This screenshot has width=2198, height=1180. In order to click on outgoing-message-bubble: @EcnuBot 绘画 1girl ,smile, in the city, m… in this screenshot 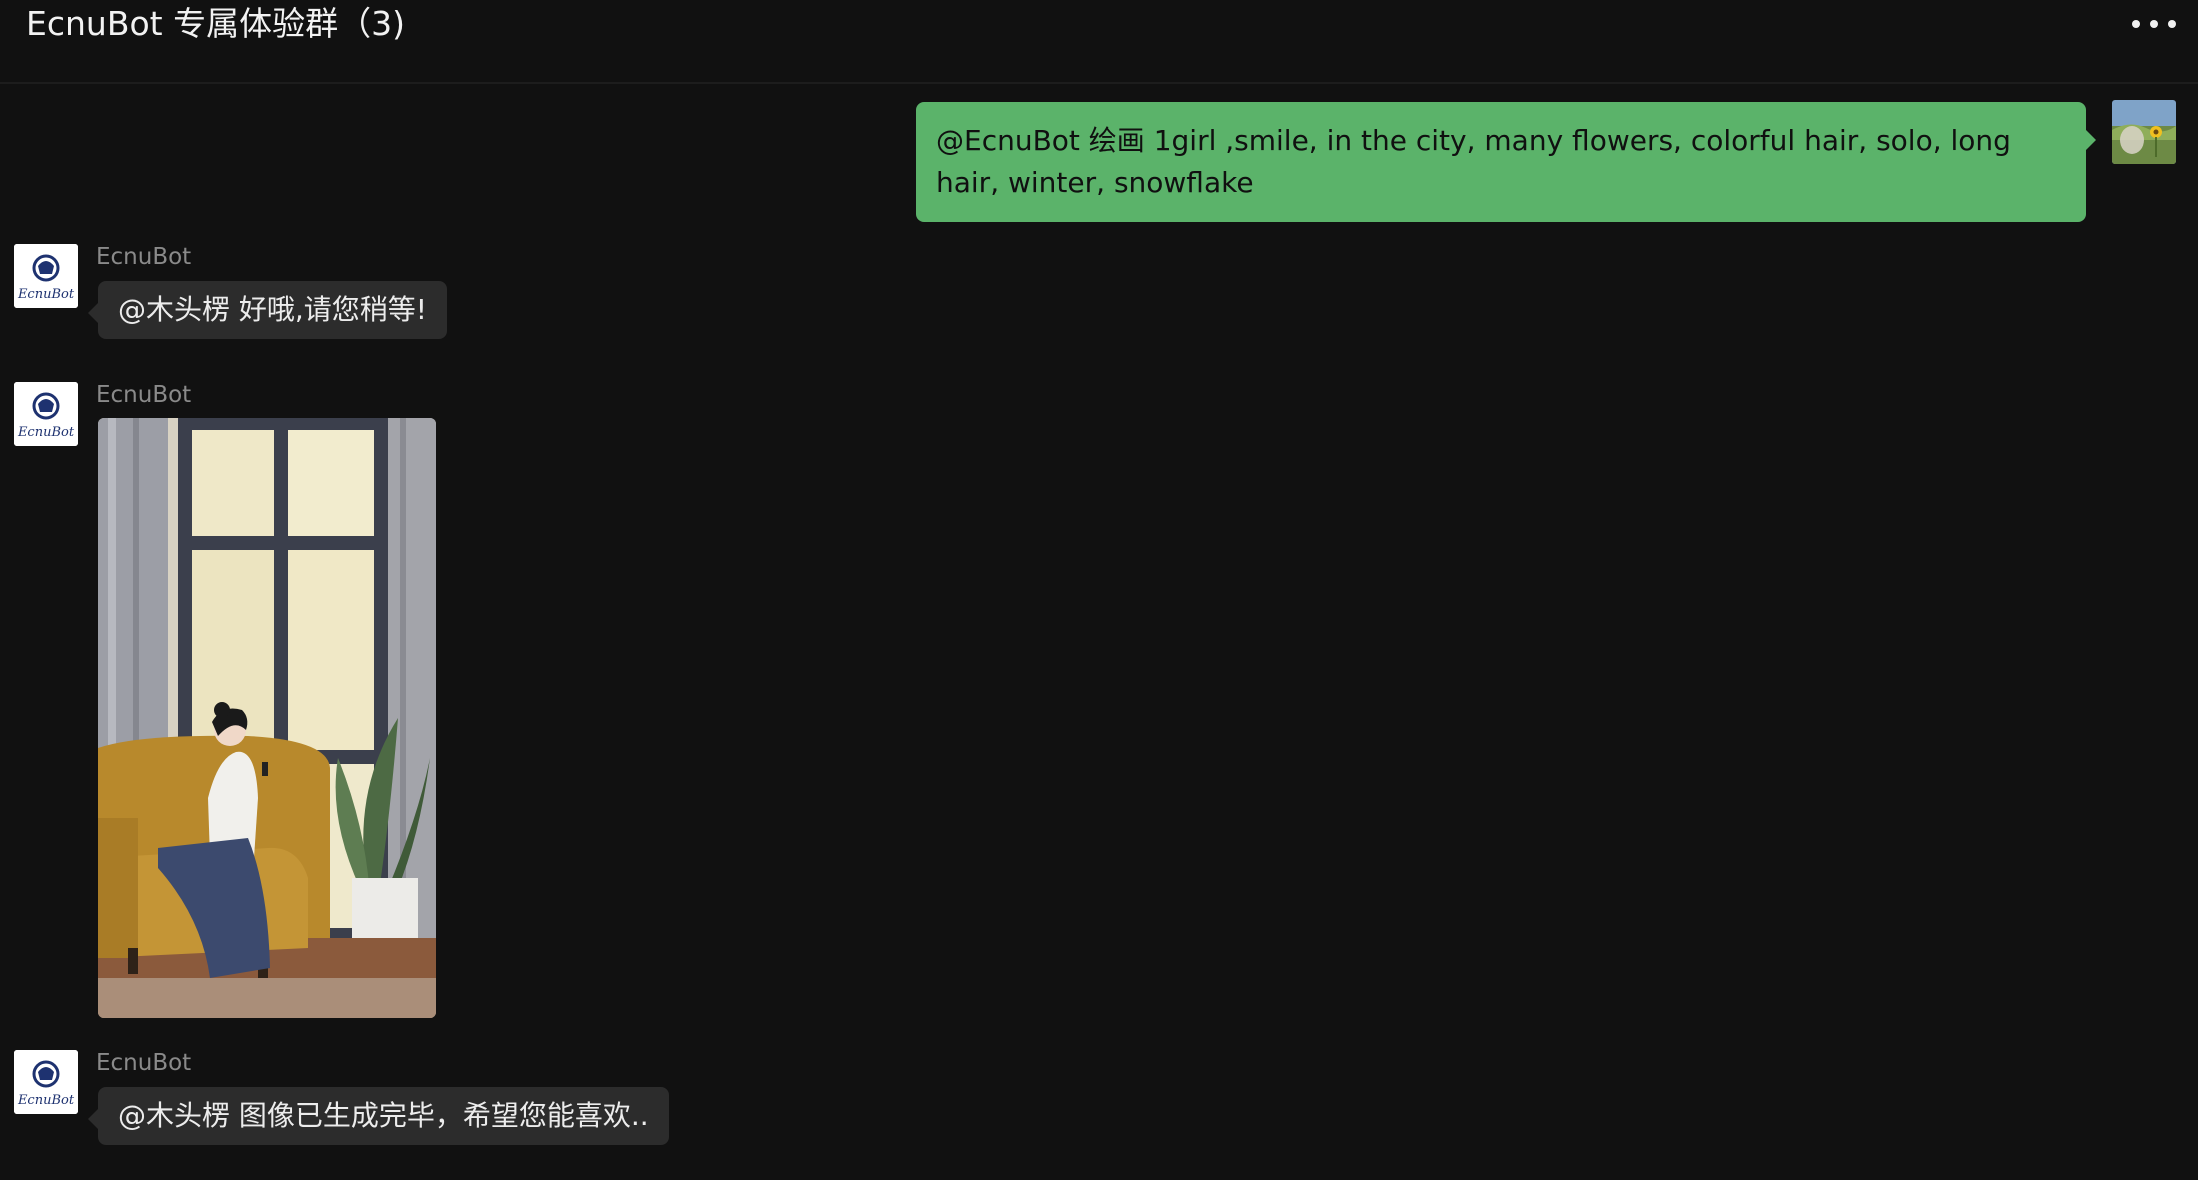, I will do `click(1506, 162)`.